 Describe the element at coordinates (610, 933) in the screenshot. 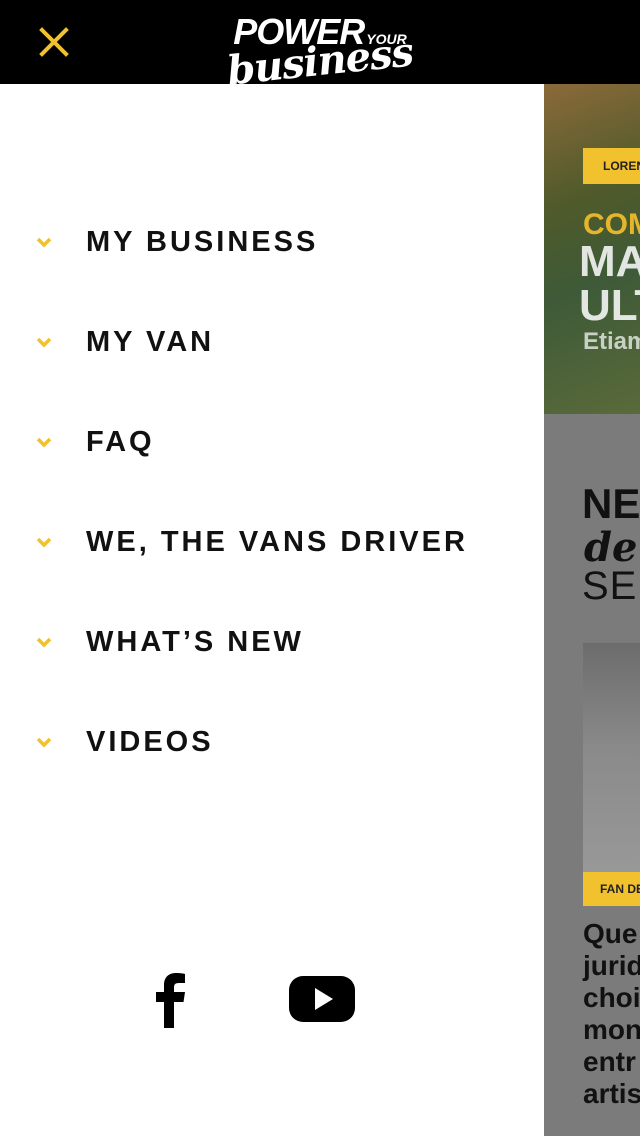

I see `news-excerpt-line: Que` at that location.